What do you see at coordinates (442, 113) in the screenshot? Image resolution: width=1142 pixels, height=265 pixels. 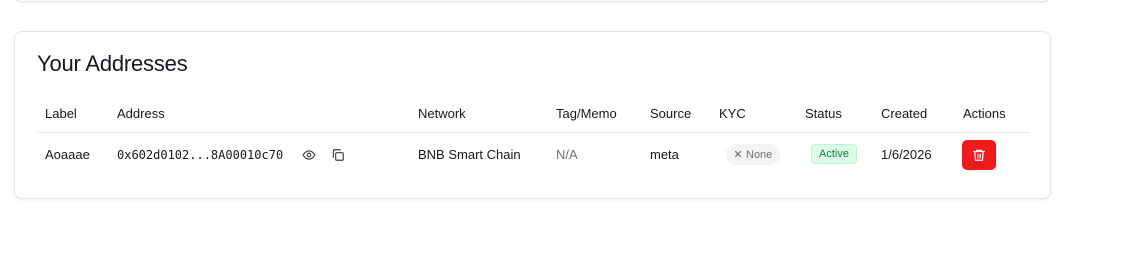 I see `column-header-network: Network` at bounding box center [442, 113].